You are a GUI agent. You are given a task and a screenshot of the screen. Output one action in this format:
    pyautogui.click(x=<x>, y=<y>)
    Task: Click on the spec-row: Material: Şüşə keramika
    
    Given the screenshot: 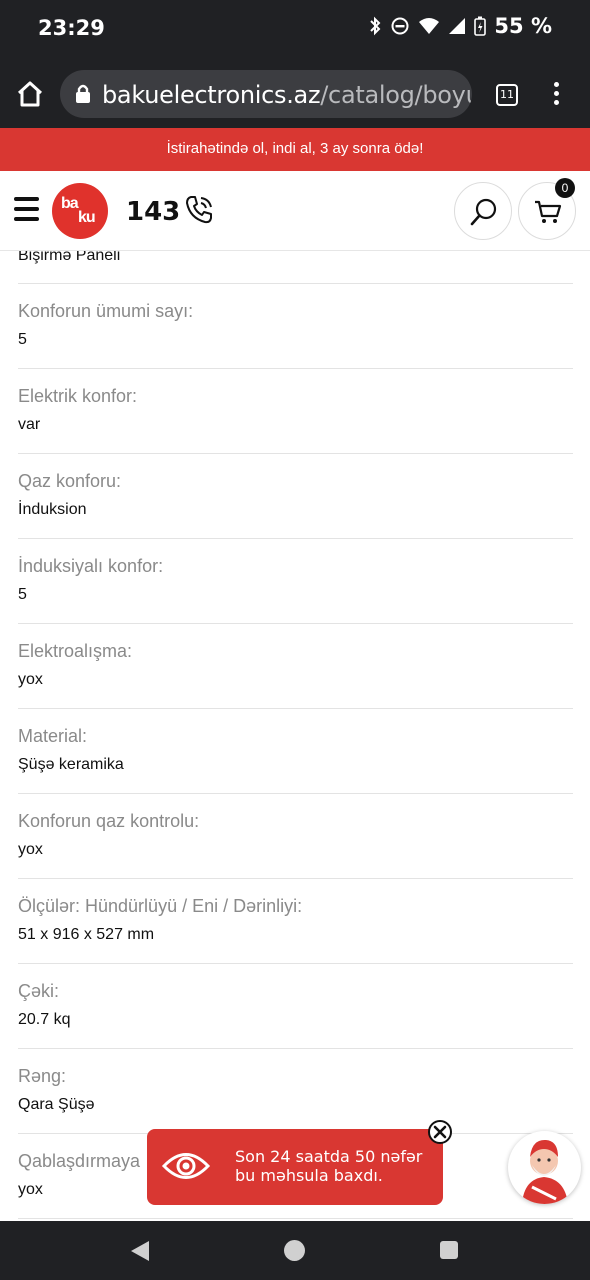 What is the action you would take?
    pyautogui.click(x=295, y=751)
    